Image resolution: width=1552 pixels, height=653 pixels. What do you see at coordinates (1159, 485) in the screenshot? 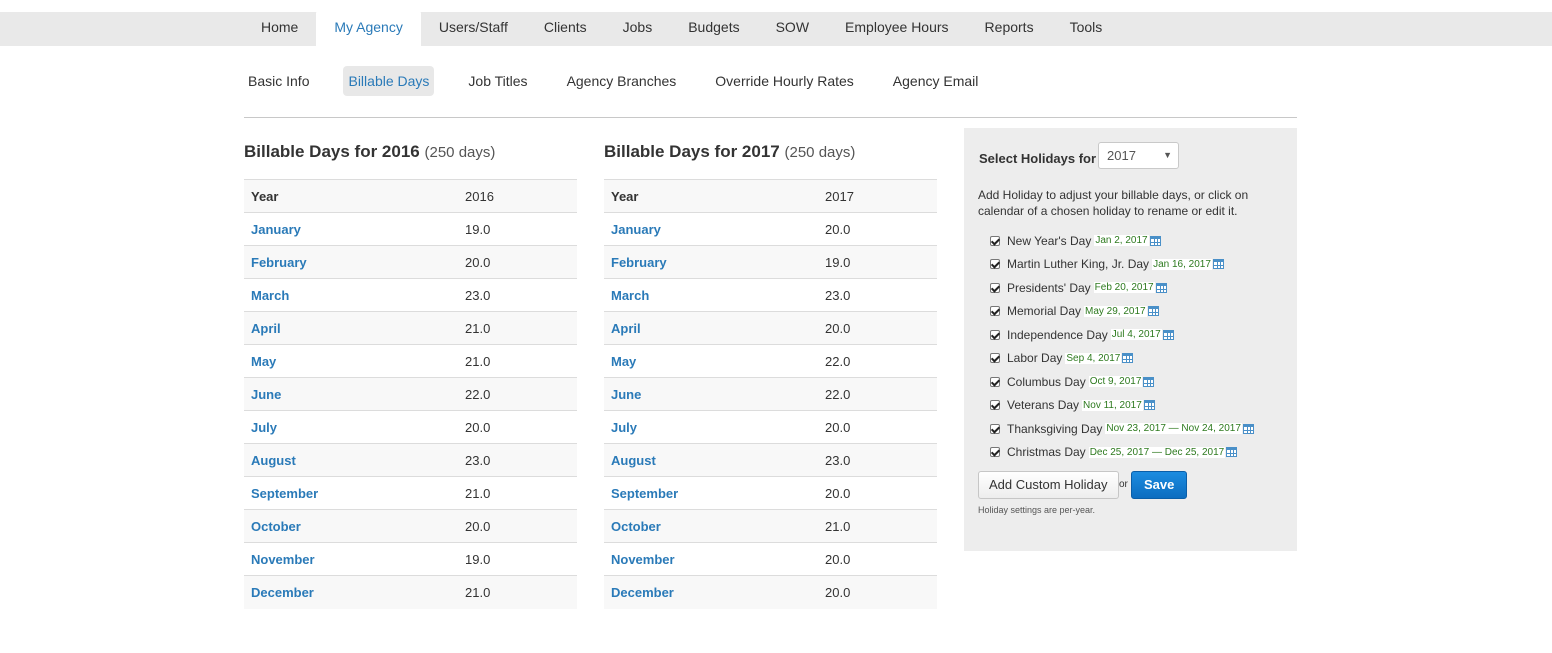
I see `save-button: Save` at bounding box center [1159, 485].